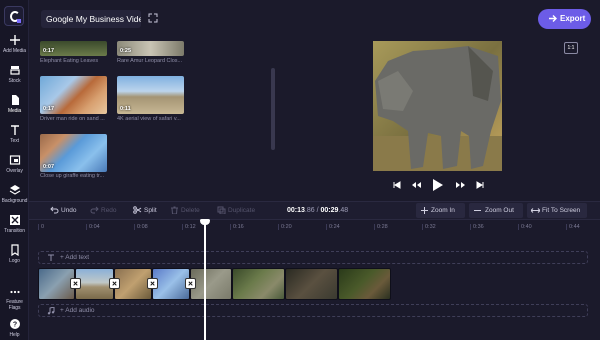 This screenshot has width=600, height=340. I want to click on ruler-tick: 0:16, so click(237, 227).